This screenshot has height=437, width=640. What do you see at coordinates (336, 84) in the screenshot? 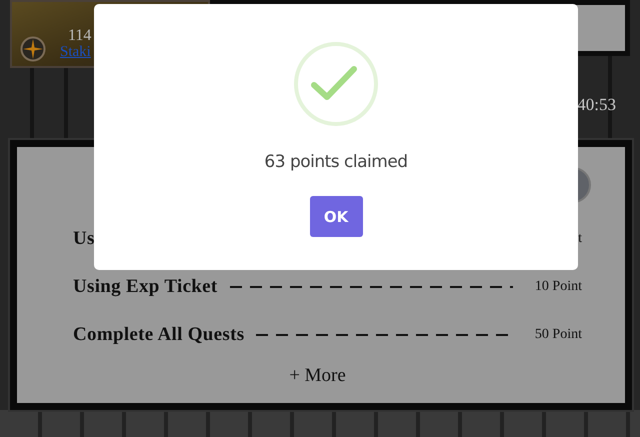
I see `check-icon` at bounding box center [336, 84].